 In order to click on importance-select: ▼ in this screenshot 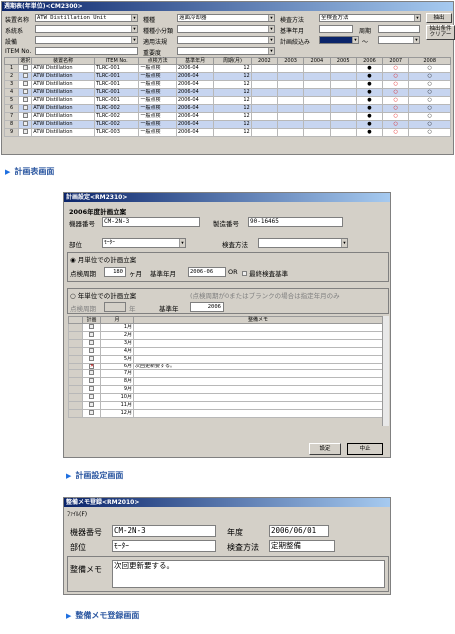, I will do `click(226, 51)`.